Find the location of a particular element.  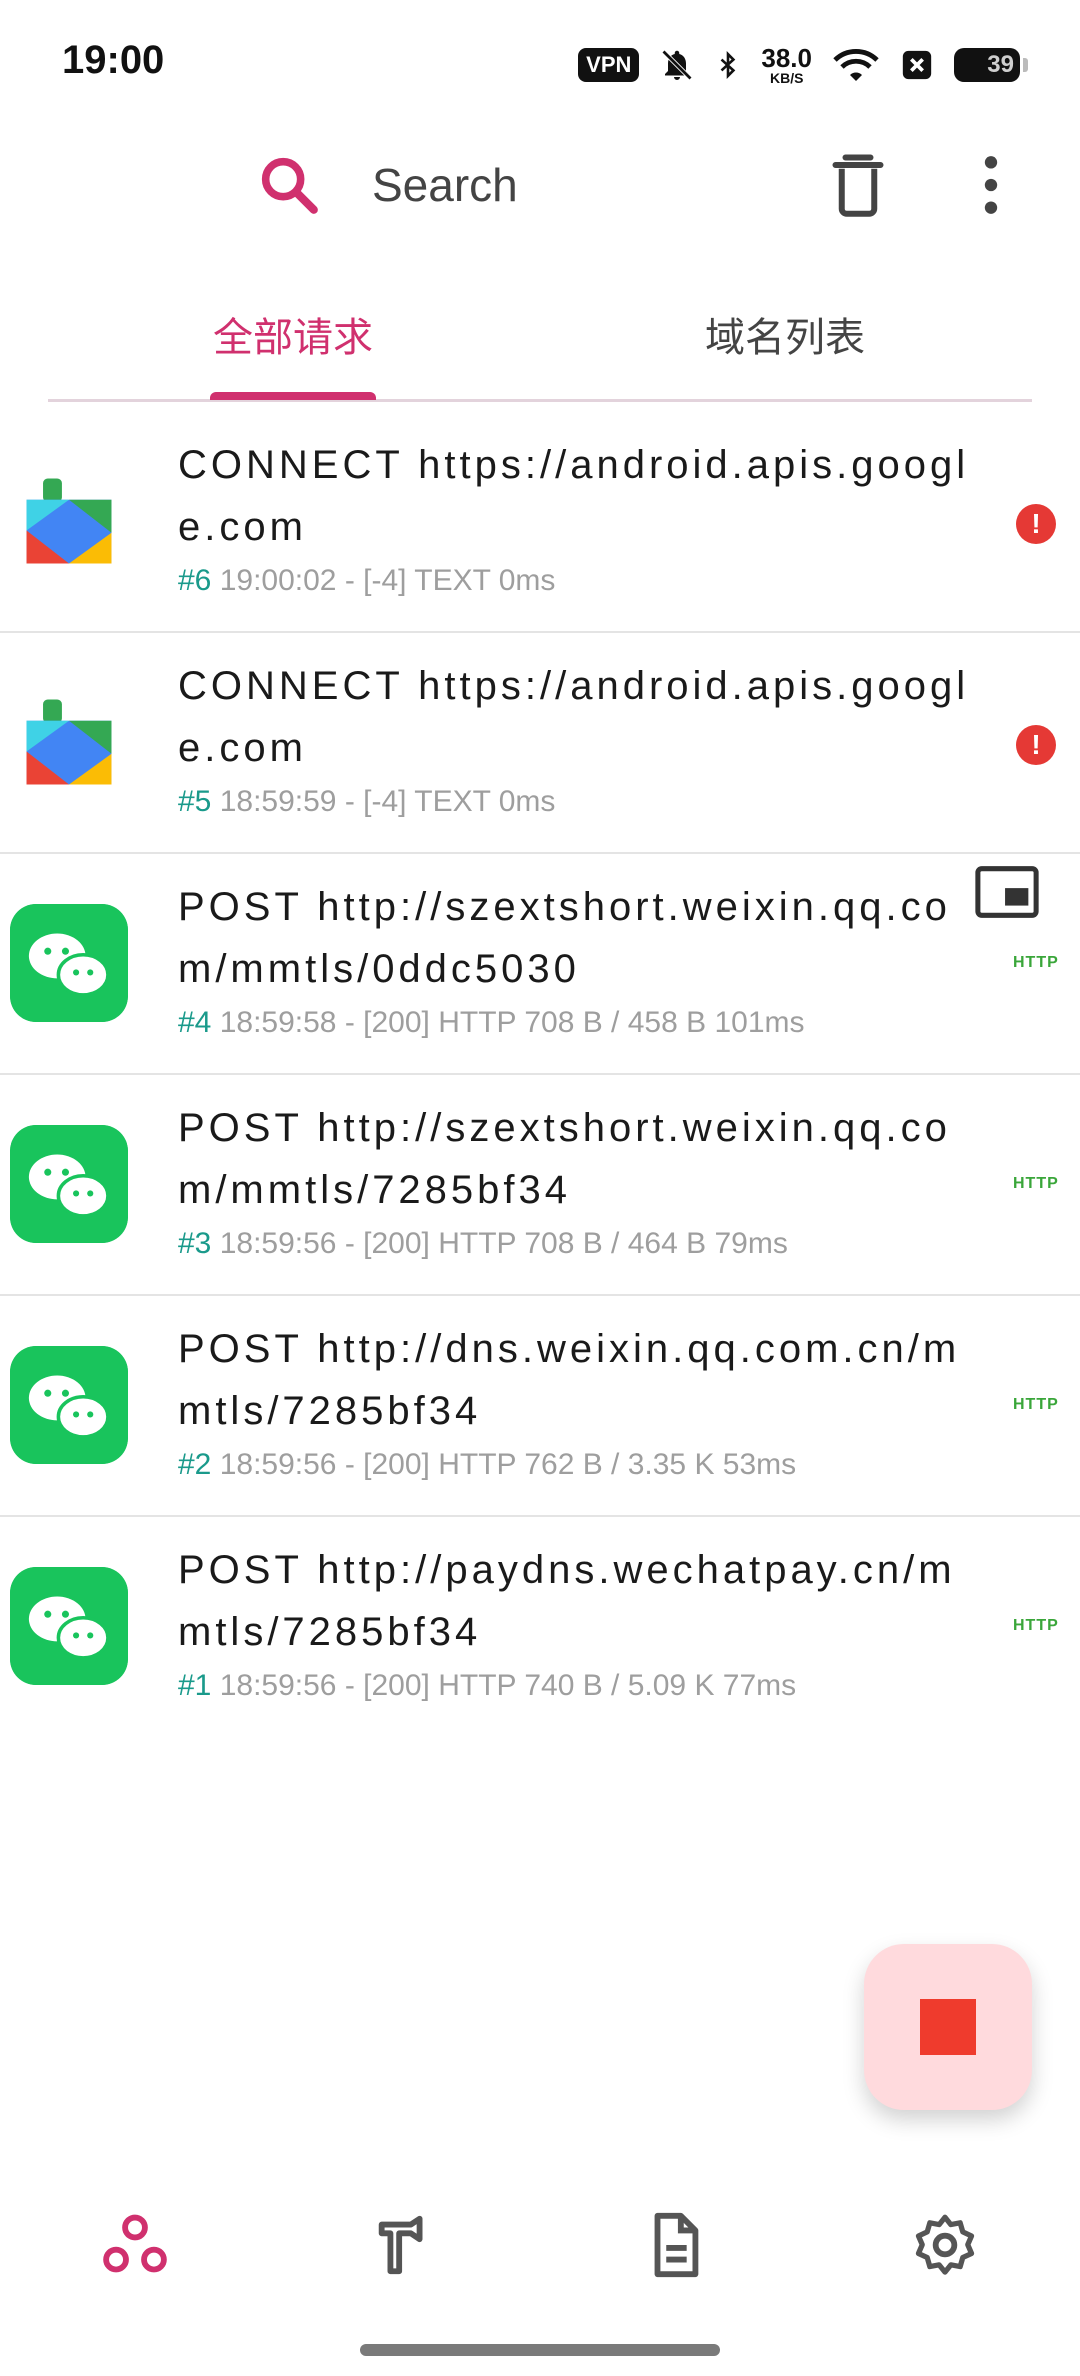

stop-icon is located at coordinates (948, 2027).